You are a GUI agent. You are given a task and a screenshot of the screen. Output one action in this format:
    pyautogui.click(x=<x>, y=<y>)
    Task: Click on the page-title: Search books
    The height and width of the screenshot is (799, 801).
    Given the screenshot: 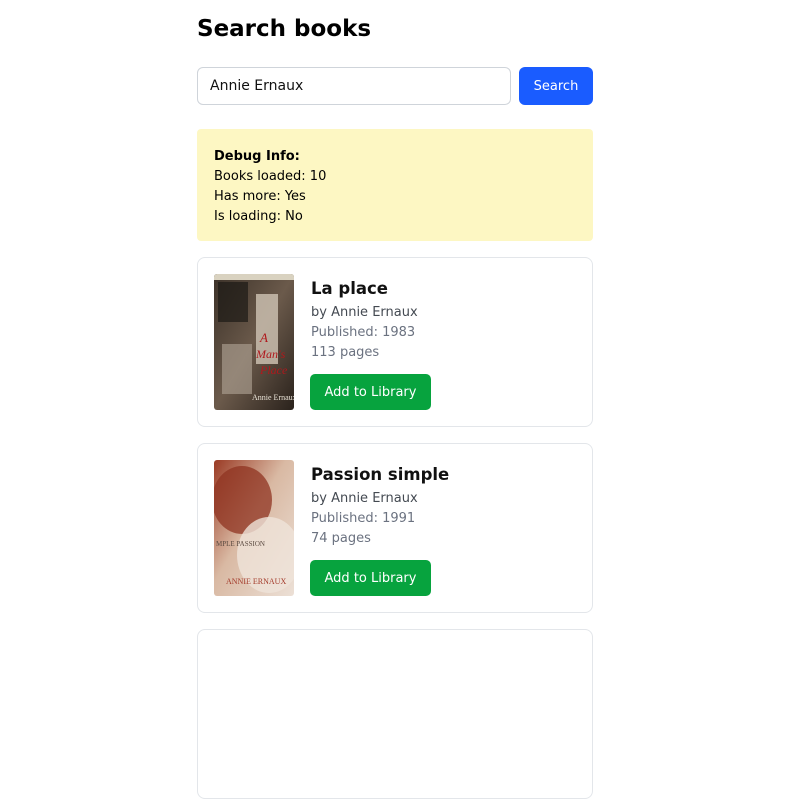 What is the action you would take?
    pyautogui.click(x=284, y=29)
    